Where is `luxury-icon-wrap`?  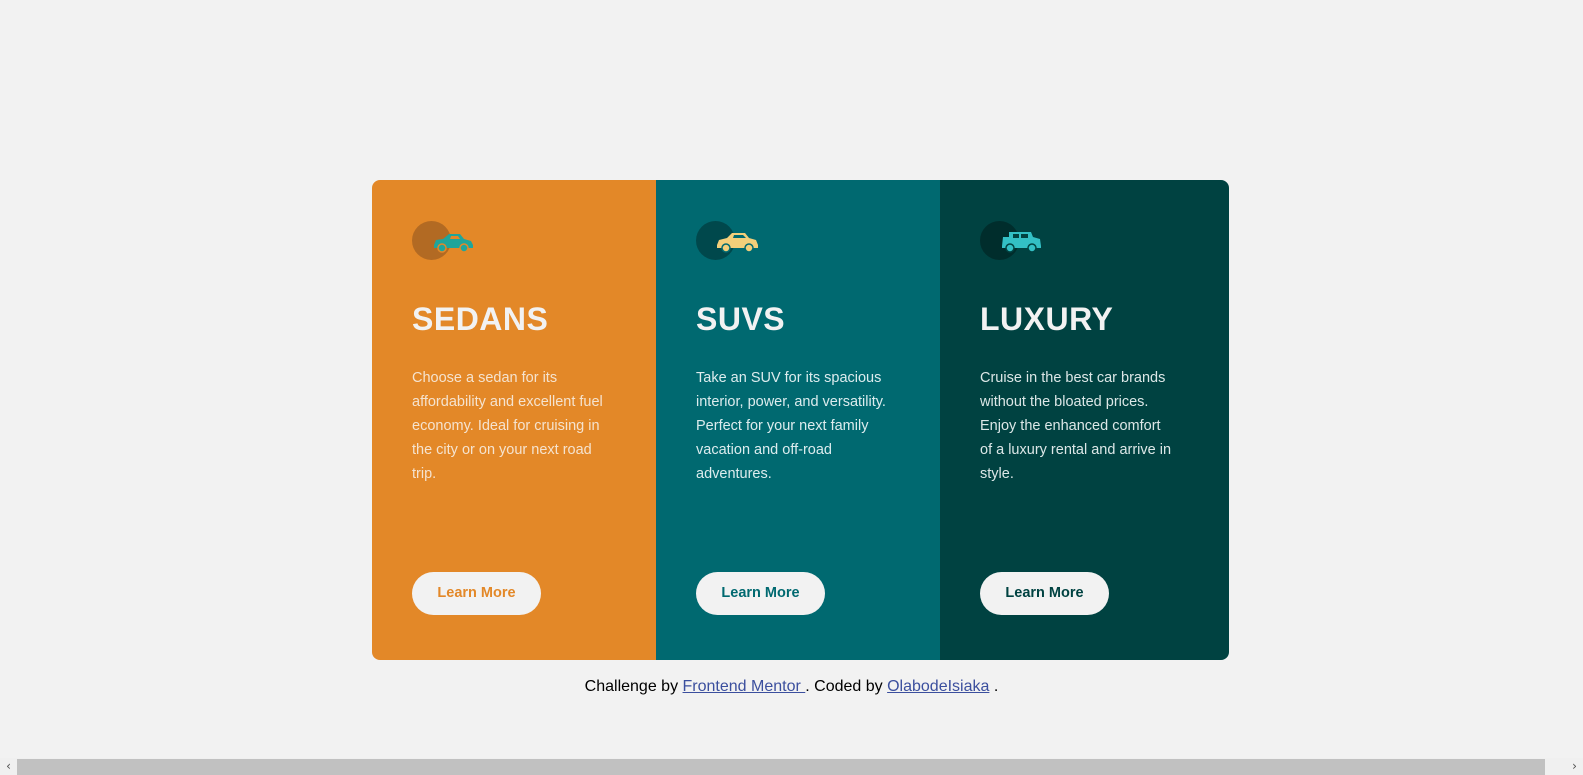 luxury-icon-wrap is located at coordinates (1012, 241).